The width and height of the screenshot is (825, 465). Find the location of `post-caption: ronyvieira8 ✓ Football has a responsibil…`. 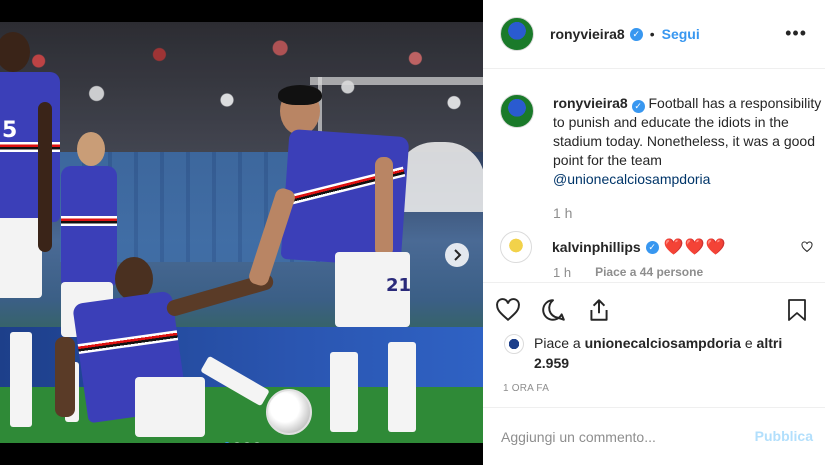

post-caption: ronyvieira8 ✓ Football has a responsibil… is located at coordinates (661, 141).